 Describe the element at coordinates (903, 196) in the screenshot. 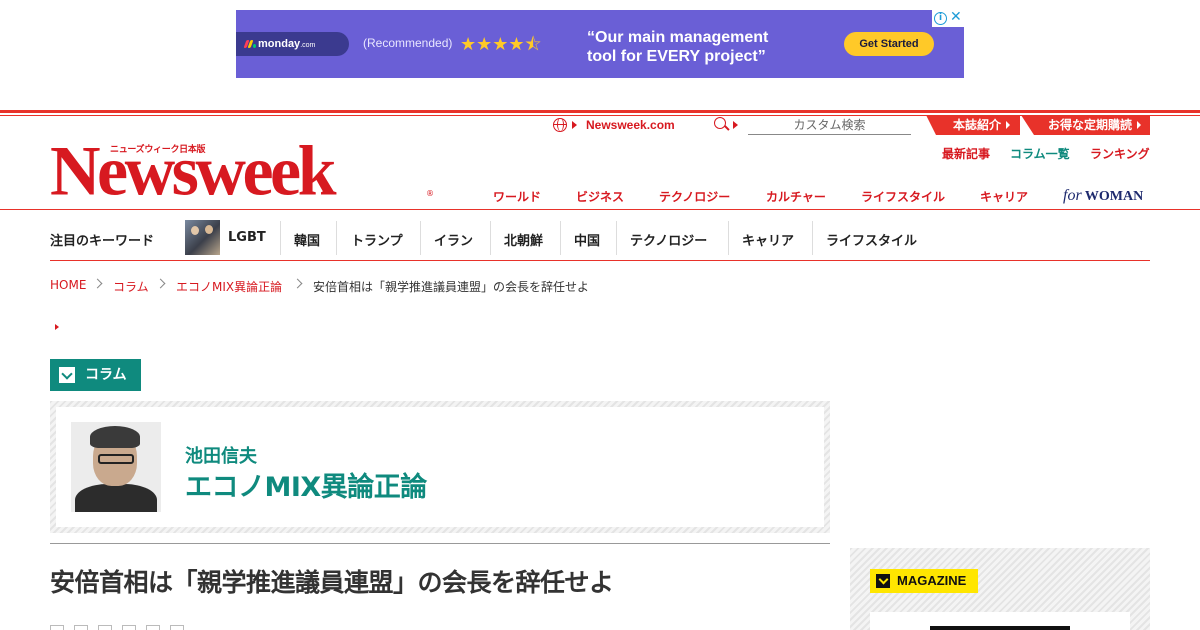

I see `nav-lifestyle: ライフスタイル` at that location.